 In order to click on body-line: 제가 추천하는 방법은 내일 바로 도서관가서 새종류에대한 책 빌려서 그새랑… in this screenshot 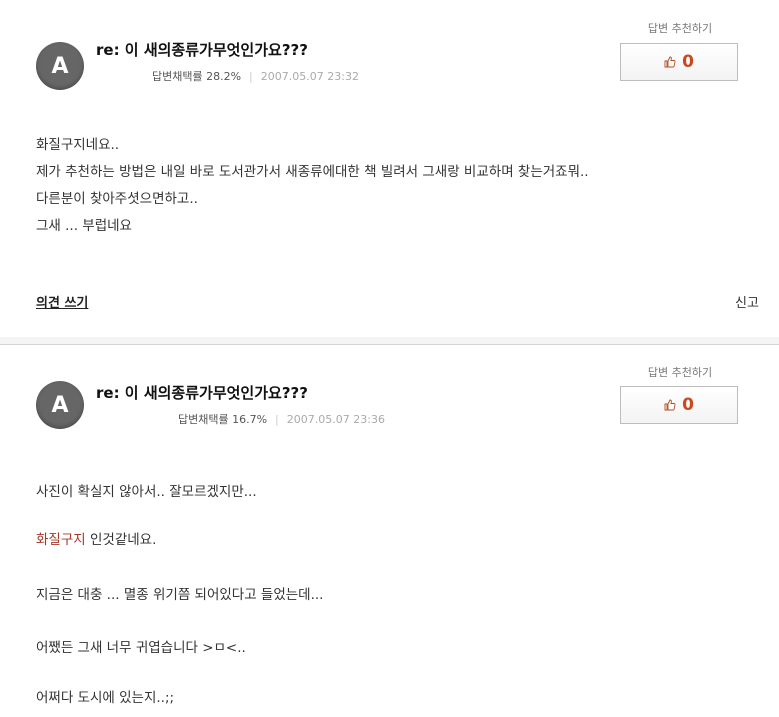, I will do `click(312, 172)`.